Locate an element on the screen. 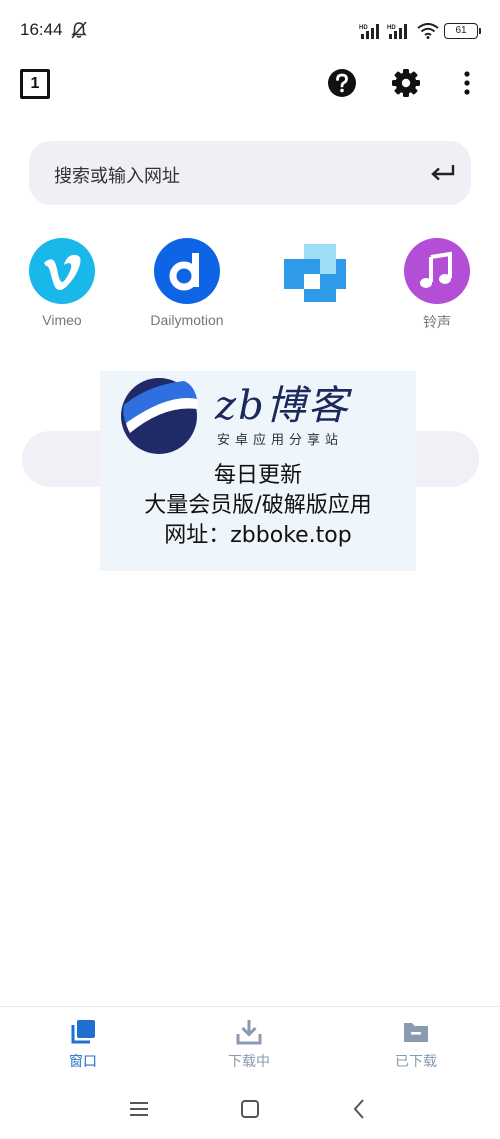 The height and width of the screenshot is (1139, 500). shortcut-ringtone: 铃声 is located at coordinates (437, 284).